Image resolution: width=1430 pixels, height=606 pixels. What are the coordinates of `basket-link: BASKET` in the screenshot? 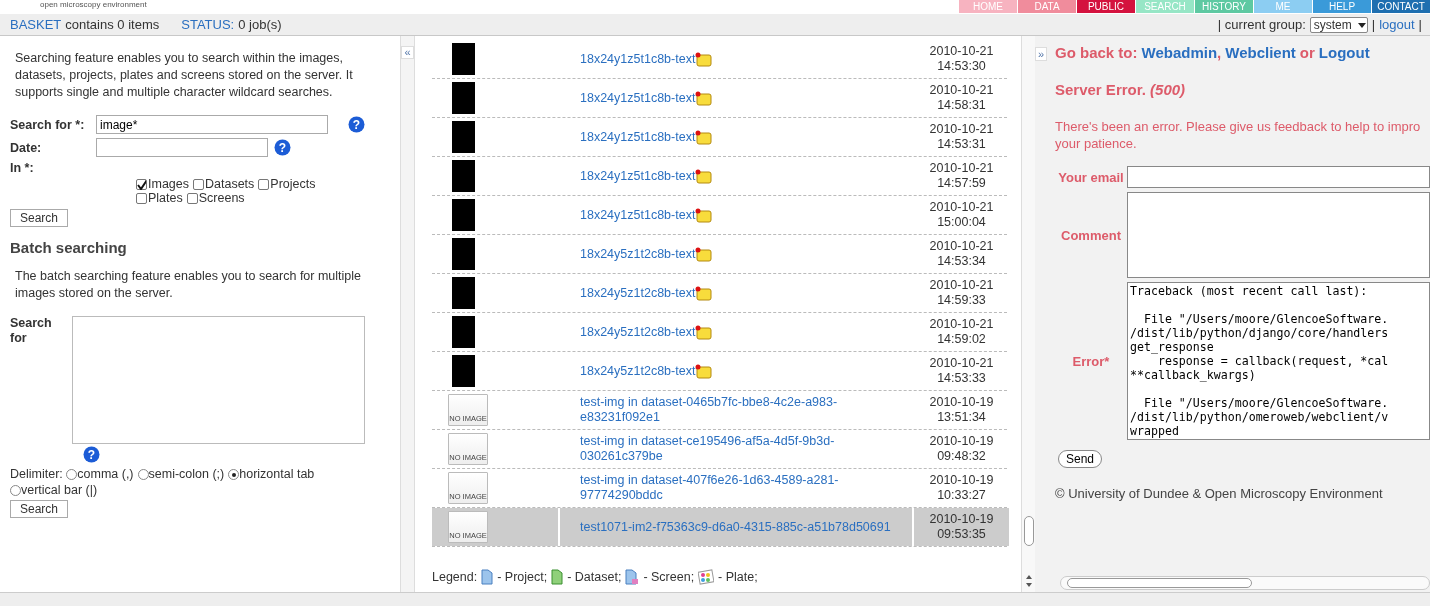 It's located at (36, 24).